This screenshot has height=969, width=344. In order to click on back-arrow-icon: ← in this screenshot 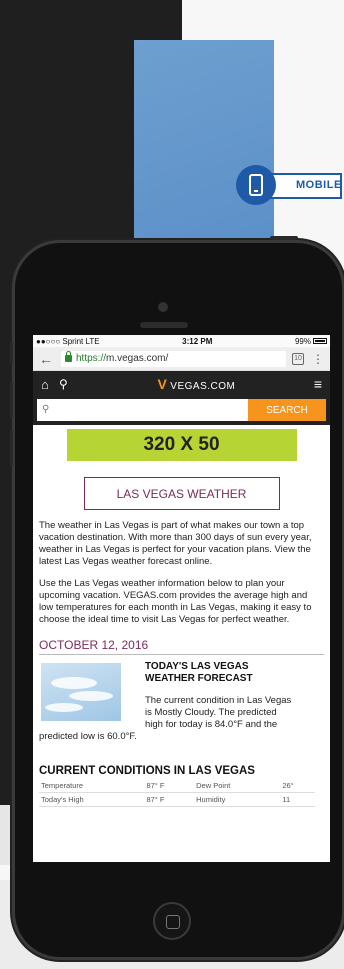, I will do `click(47, 359)`.